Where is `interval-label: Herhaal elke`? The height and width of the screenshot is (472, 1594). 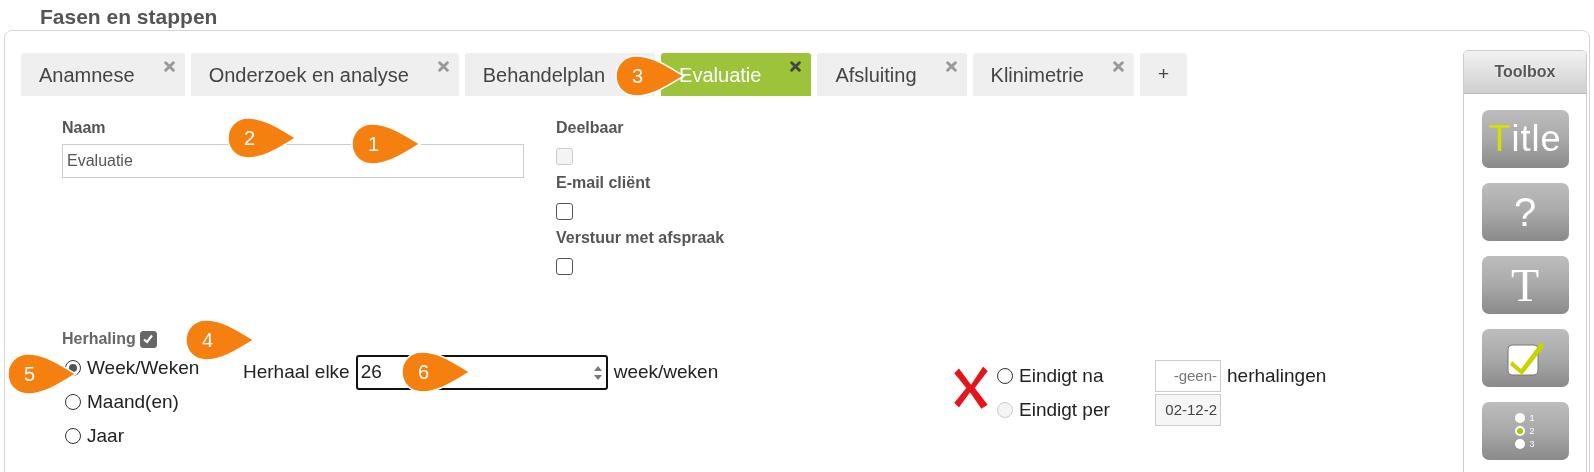 interval-label: Herhaal elke is located at coordinates (296, 372).